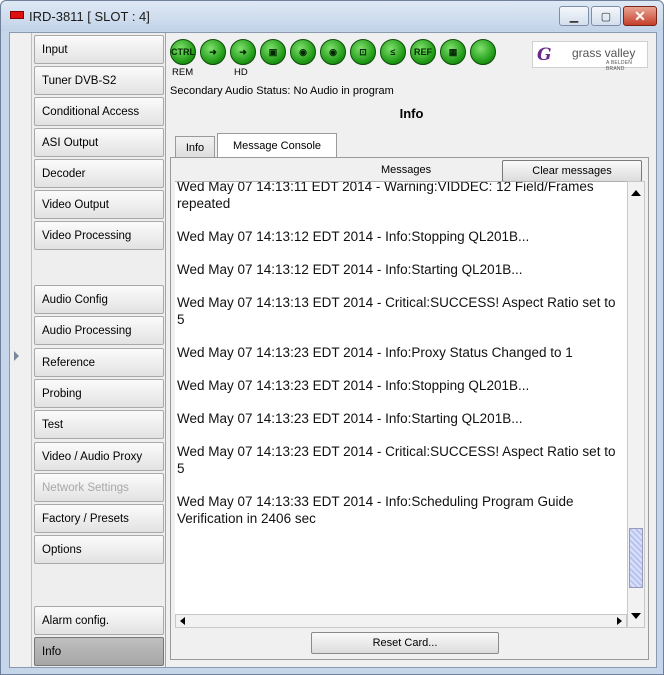 The height and width of the screenshot is (675, 664). I want to click on tab-message-console: Message Console, so click(277, 145).